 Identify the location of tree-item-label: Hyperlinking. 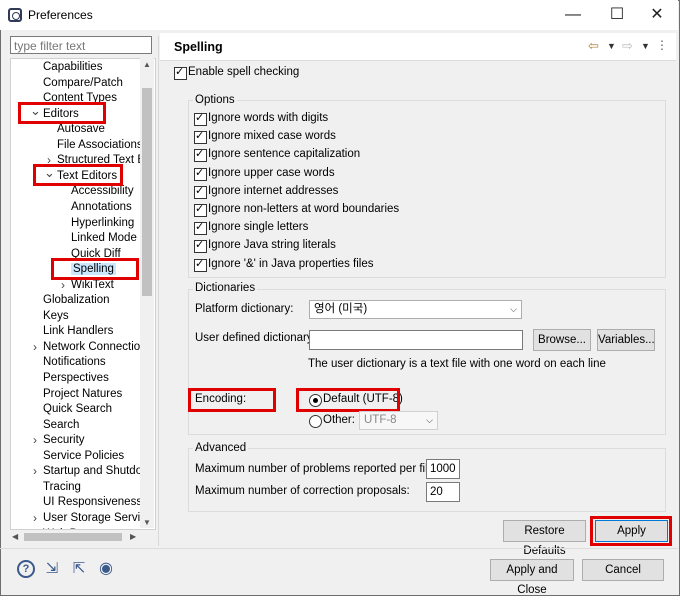
(103, 222).